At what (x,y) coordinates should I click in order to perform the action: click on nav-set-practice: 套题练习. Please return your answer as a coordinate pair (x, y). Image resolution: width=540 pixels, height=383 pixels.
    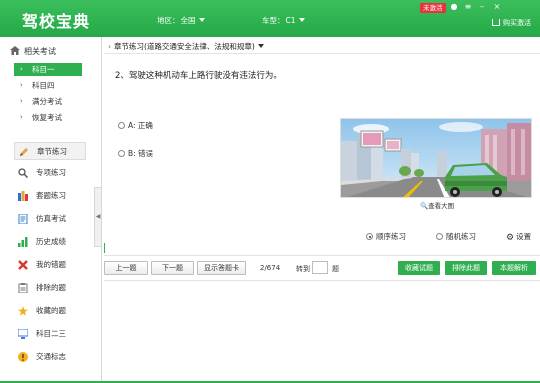
    Looking at the image, I should click on (50, 196).